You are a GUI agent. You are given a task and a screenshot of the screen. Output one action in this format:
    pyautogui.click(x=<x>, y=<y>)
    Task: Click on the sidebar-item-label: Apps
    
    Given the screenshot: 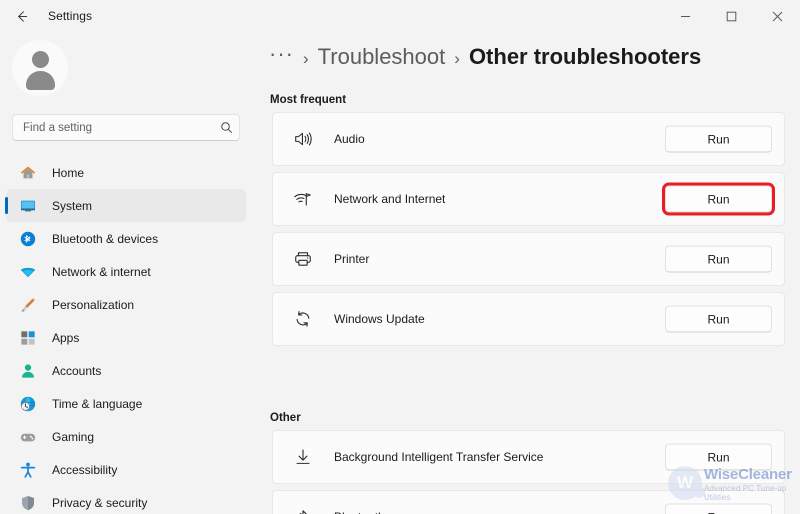 What is the action you would take?
    pyautogui.click(x=66, y=337)
    